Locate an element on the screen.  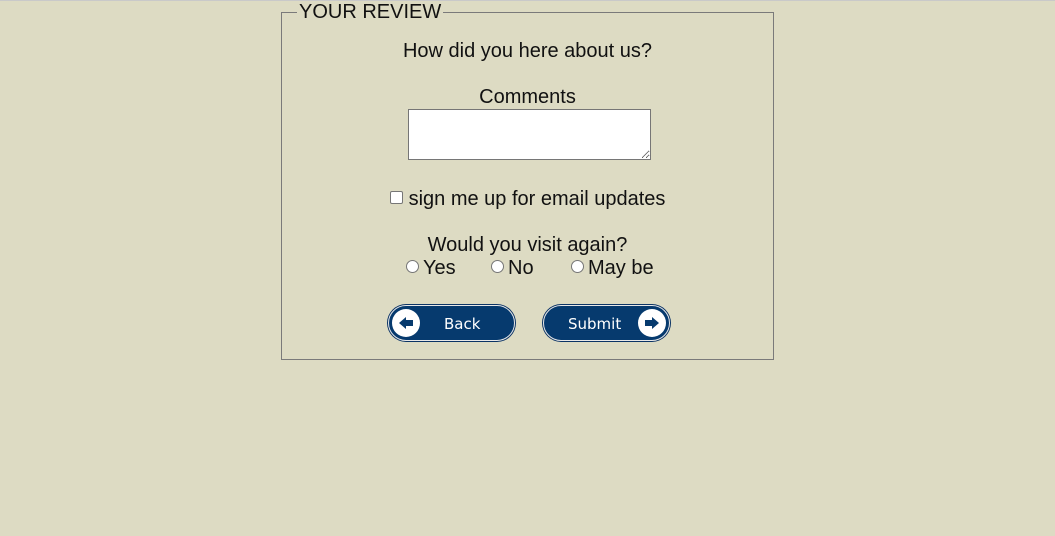
comments-label: Comments is located at coordinates (527, 97).